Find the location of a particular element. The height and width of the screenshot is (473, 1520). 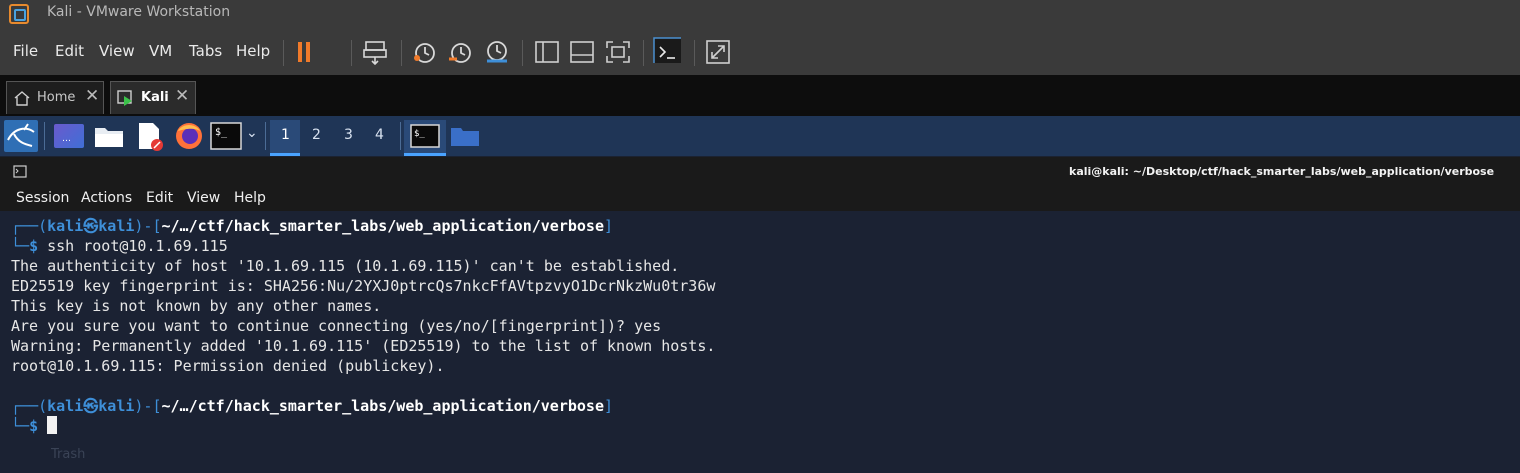

terminal-icon: $_ is located at coordinates (425, 136).